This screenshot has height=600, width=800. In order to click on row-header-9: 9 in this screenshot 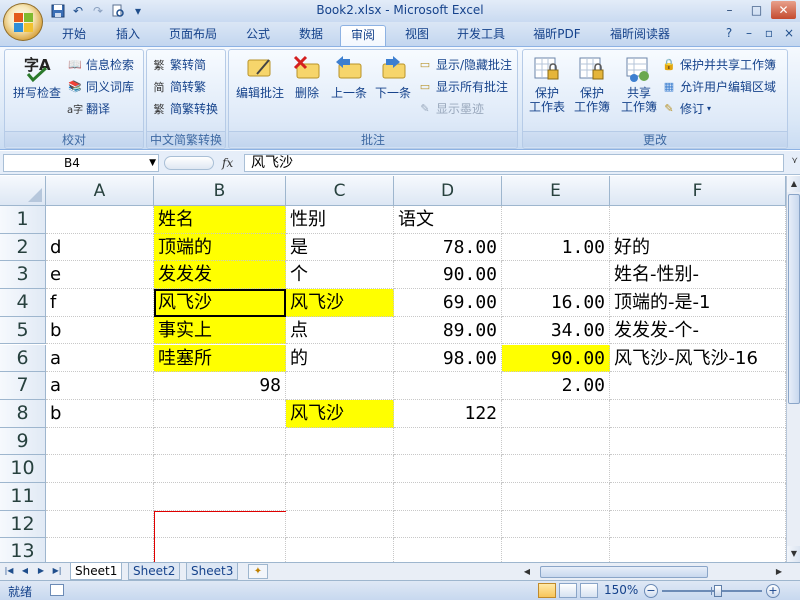, I will do `click(23, 441)`.